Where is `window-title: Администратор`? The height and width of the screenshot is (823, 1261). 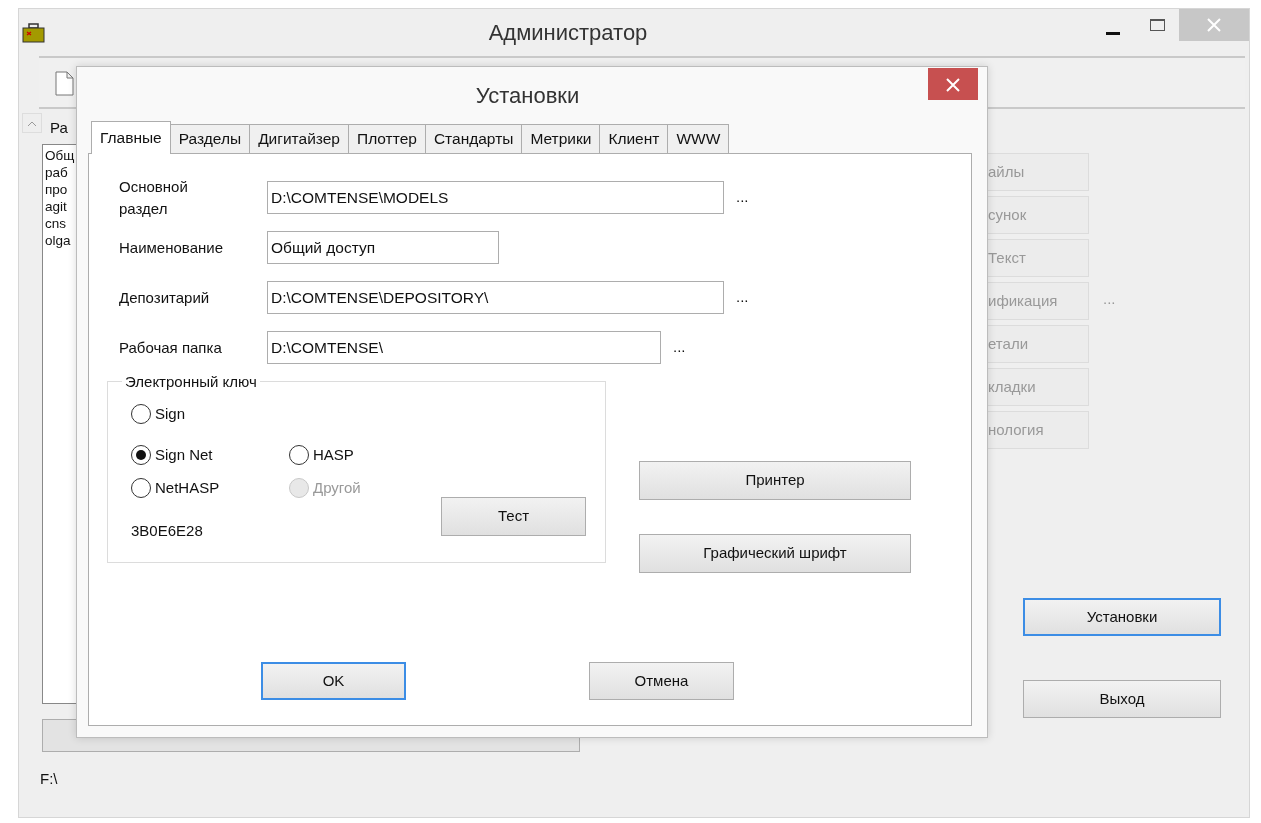
window-title: Администратор is located at coordinates (568, 33).